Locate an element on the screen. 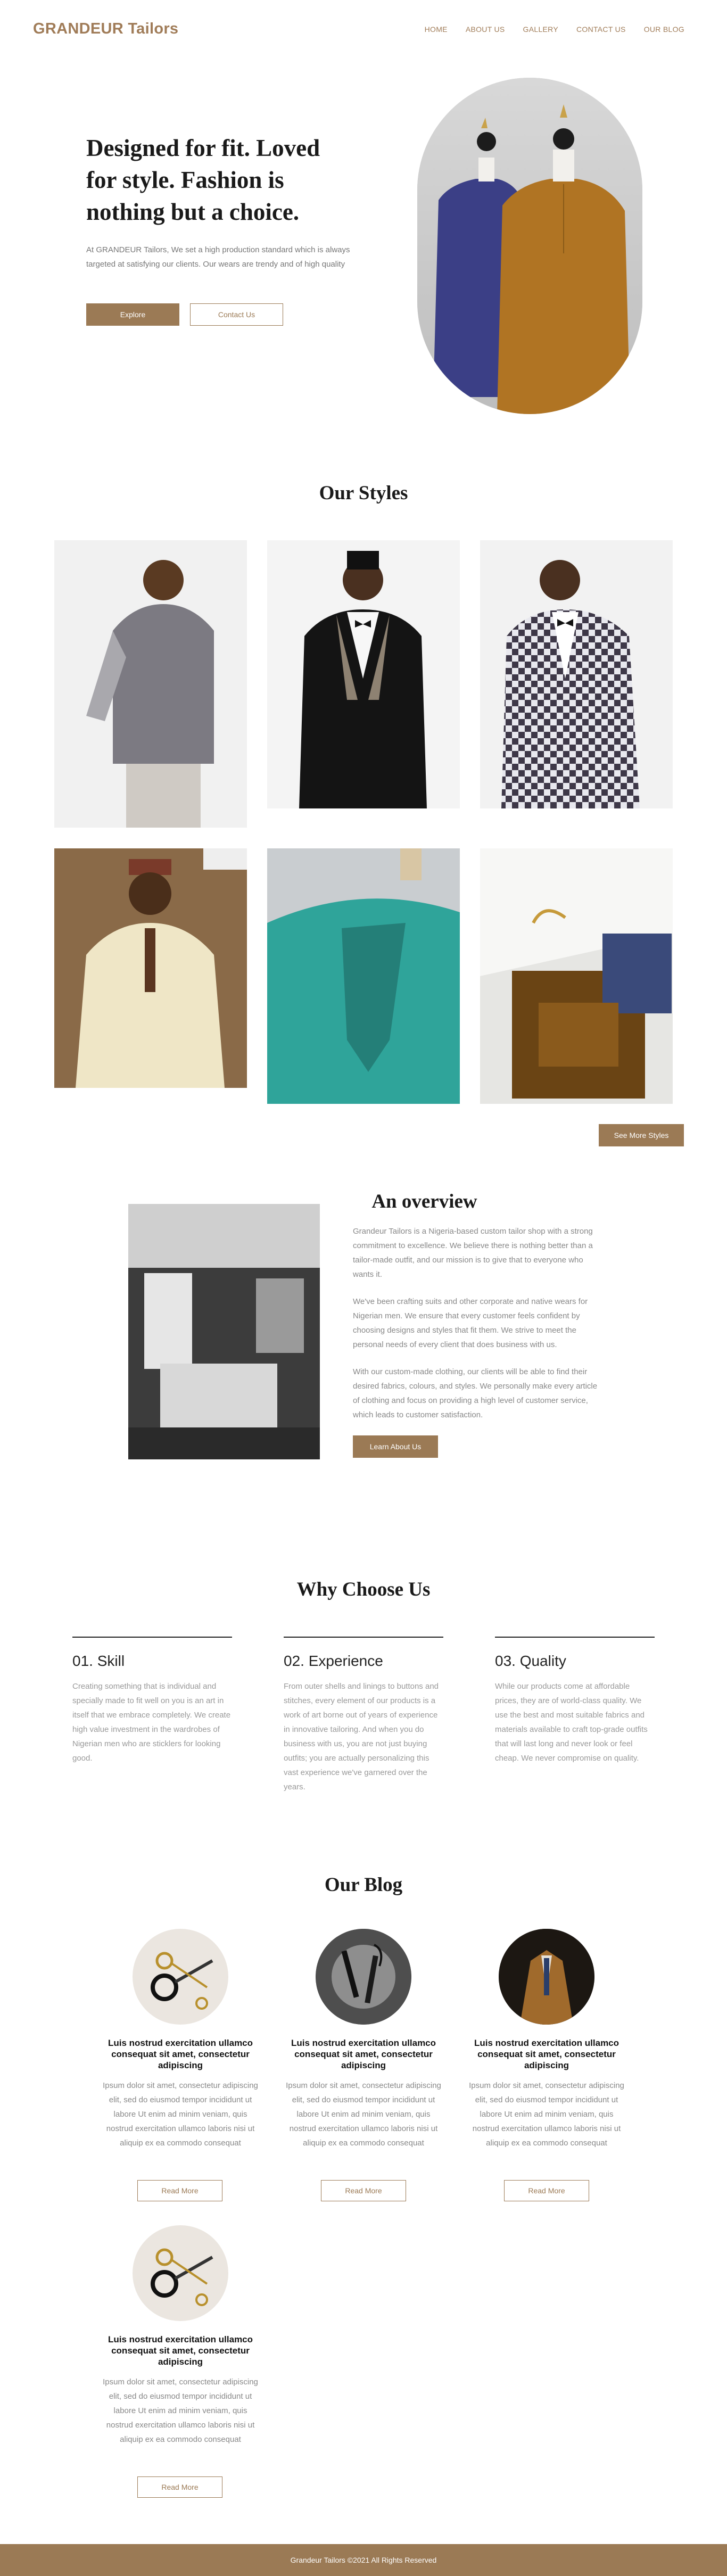  why-heading-experience: 02. Experience is located at coordinates (333, 1661).